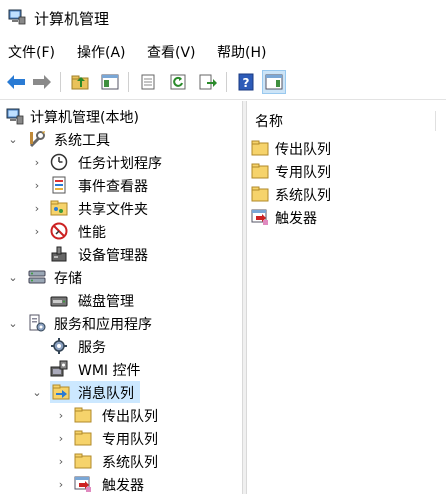  Describe the element at coordinates (435, 121) in the screenshot. I see `column-divider` at that location.